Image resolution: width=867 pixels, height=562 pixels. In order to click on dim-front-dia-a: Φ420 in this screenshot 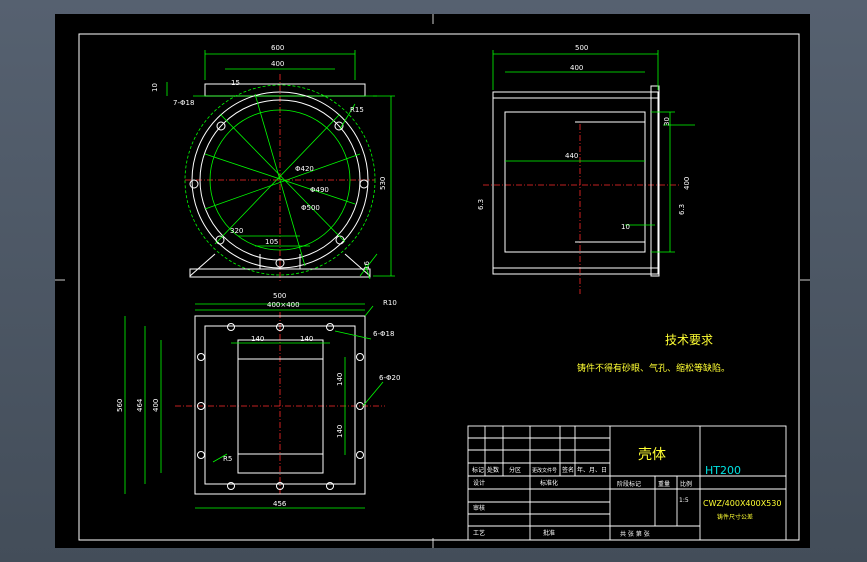, I will do `click(304, 169)`.